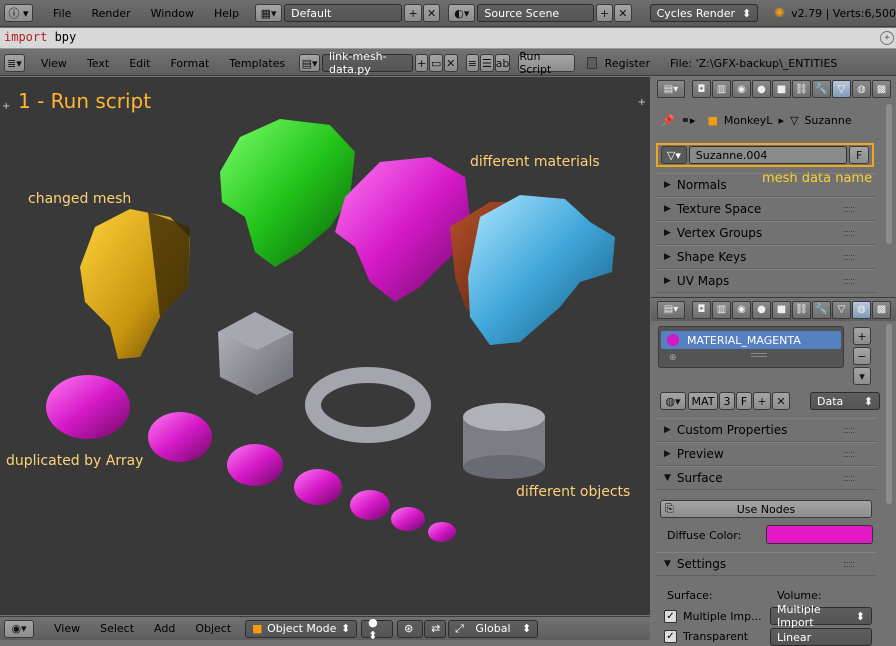 The width and height of the screenshot is (896, 646). I want to click on material-fake-user-button: F, so click(744, 401).